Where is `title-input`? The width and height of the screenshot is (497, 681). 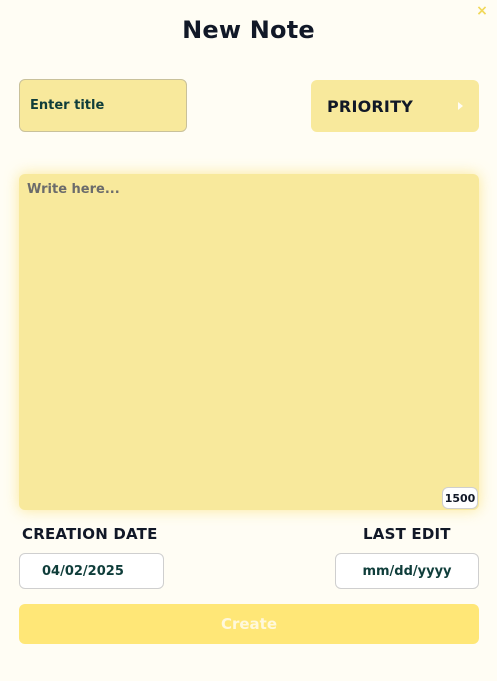 title-input is located at coordinates (103, 105).